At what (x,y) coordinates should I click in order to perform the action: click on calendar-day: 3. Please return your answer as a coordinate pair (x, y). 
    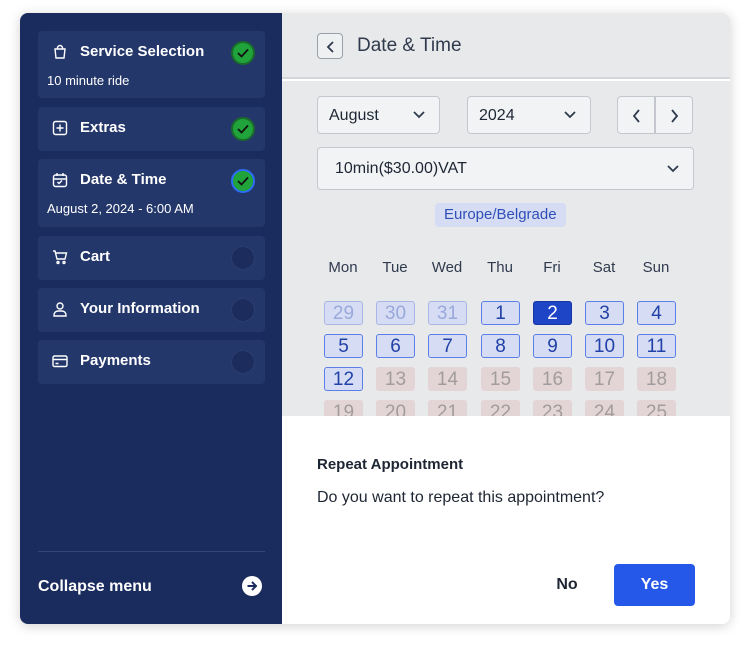
    Looking at the image, I should click on (604, 313).